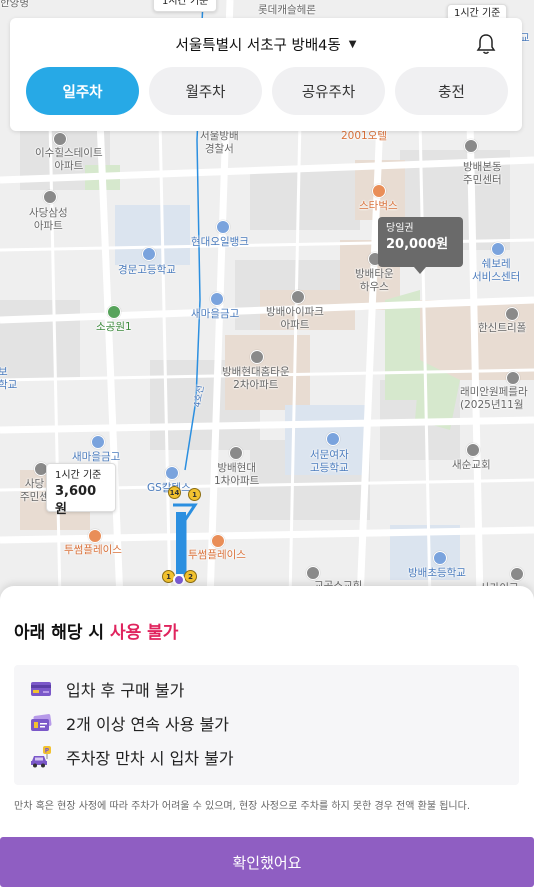 The height and width of the screenshot is (894, 534). Describe the element at coordinates (148, 724) in the screenshot. I see `rule-text: 2개 이상 연속 사용 불가` at that location.